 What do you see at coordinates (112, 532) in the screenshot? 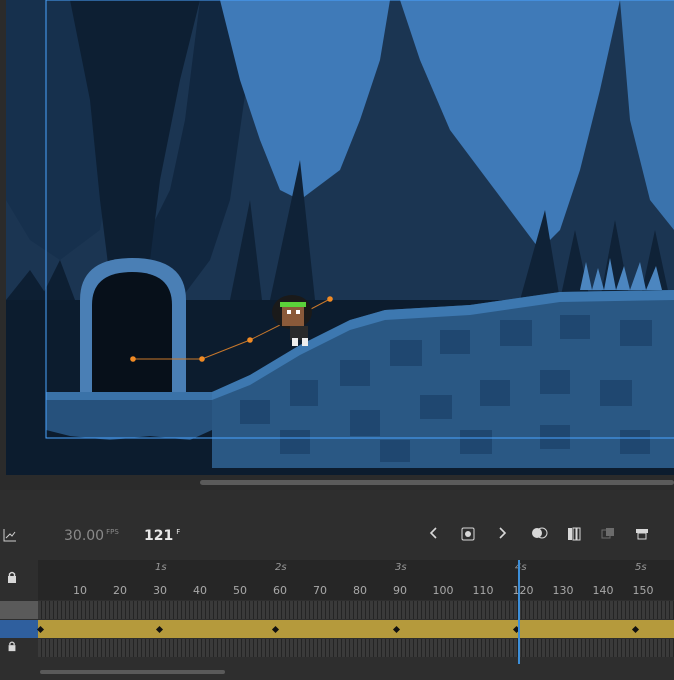
I see `fps-unit: FPS` at bounding box center [112, 532].